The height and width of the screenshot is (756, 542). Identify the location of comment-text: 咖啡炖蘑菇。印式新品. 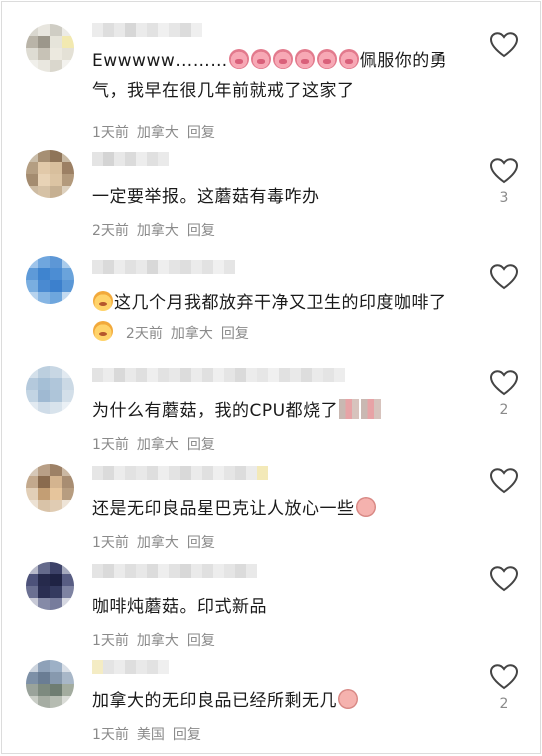
(179, 607).